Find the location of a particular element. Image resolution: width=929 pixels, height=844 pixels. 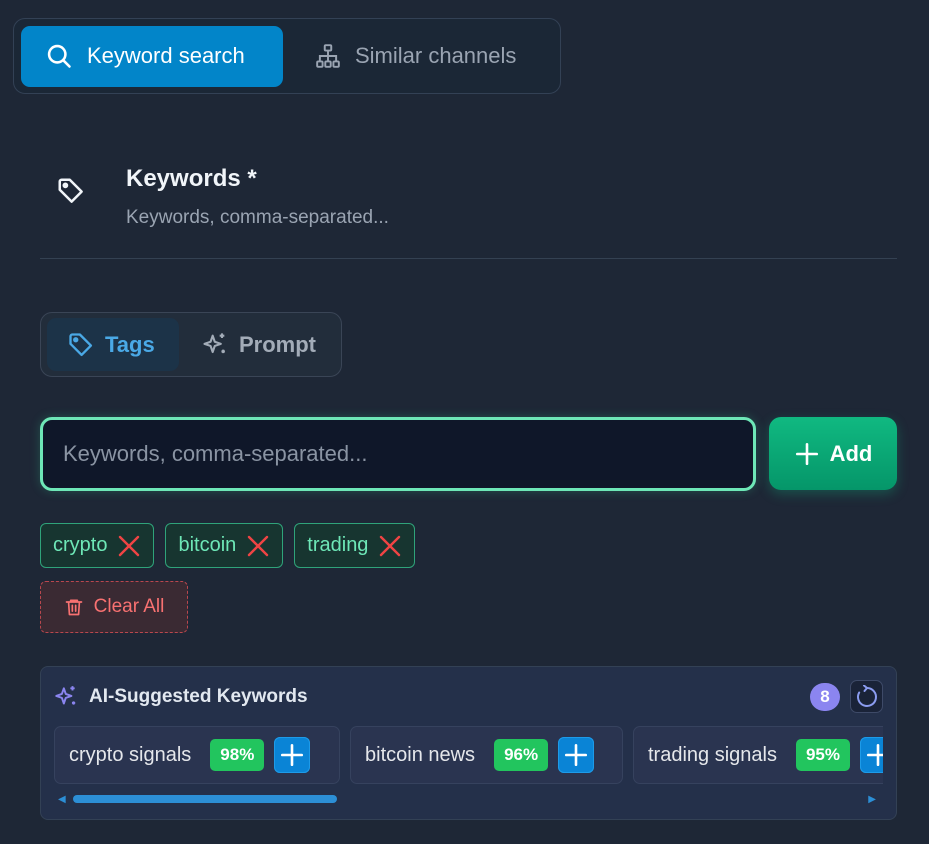

refresh-suggestions-button is located at coordinates (866, 696).